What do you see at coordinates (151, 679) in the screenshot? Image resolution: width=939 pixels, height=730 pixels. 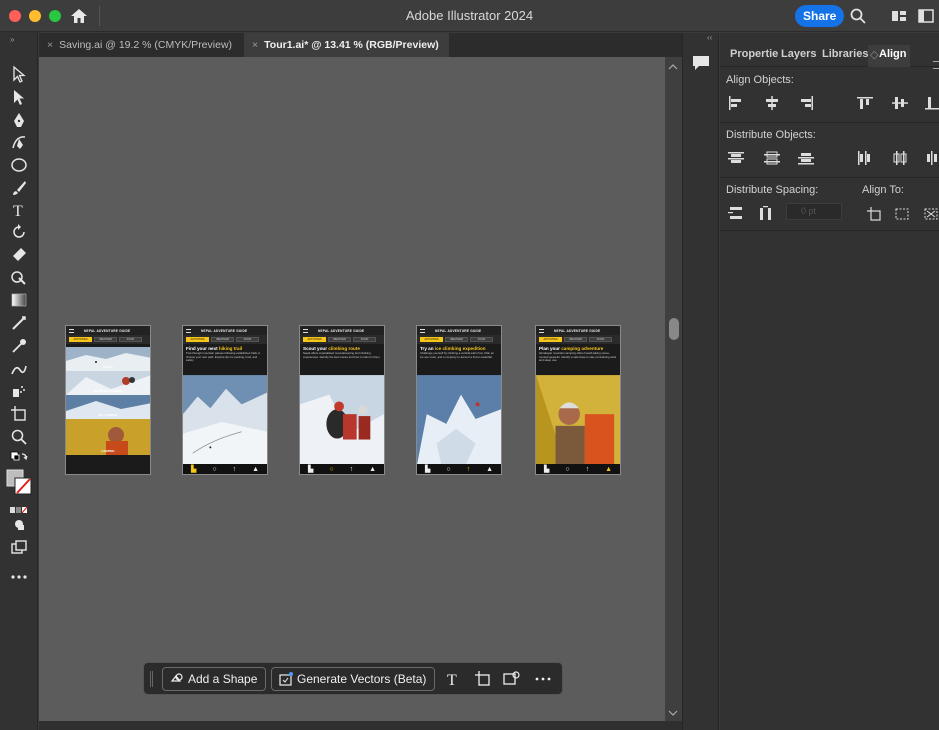 I see `drag-handle` at bounding box center [151, 679].